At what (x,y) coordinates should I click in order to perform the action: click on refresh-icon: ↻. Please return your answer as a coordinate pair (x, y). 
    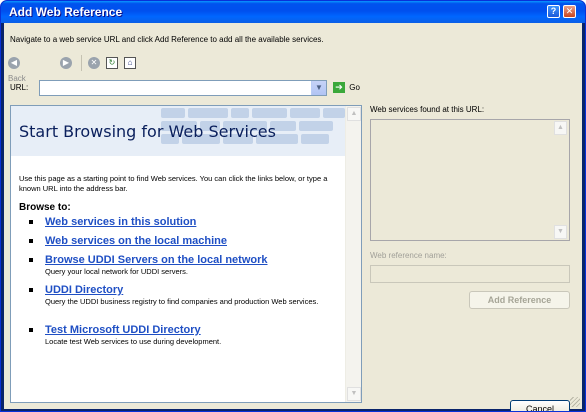
    Looking at the image, I should click on (112, 63).